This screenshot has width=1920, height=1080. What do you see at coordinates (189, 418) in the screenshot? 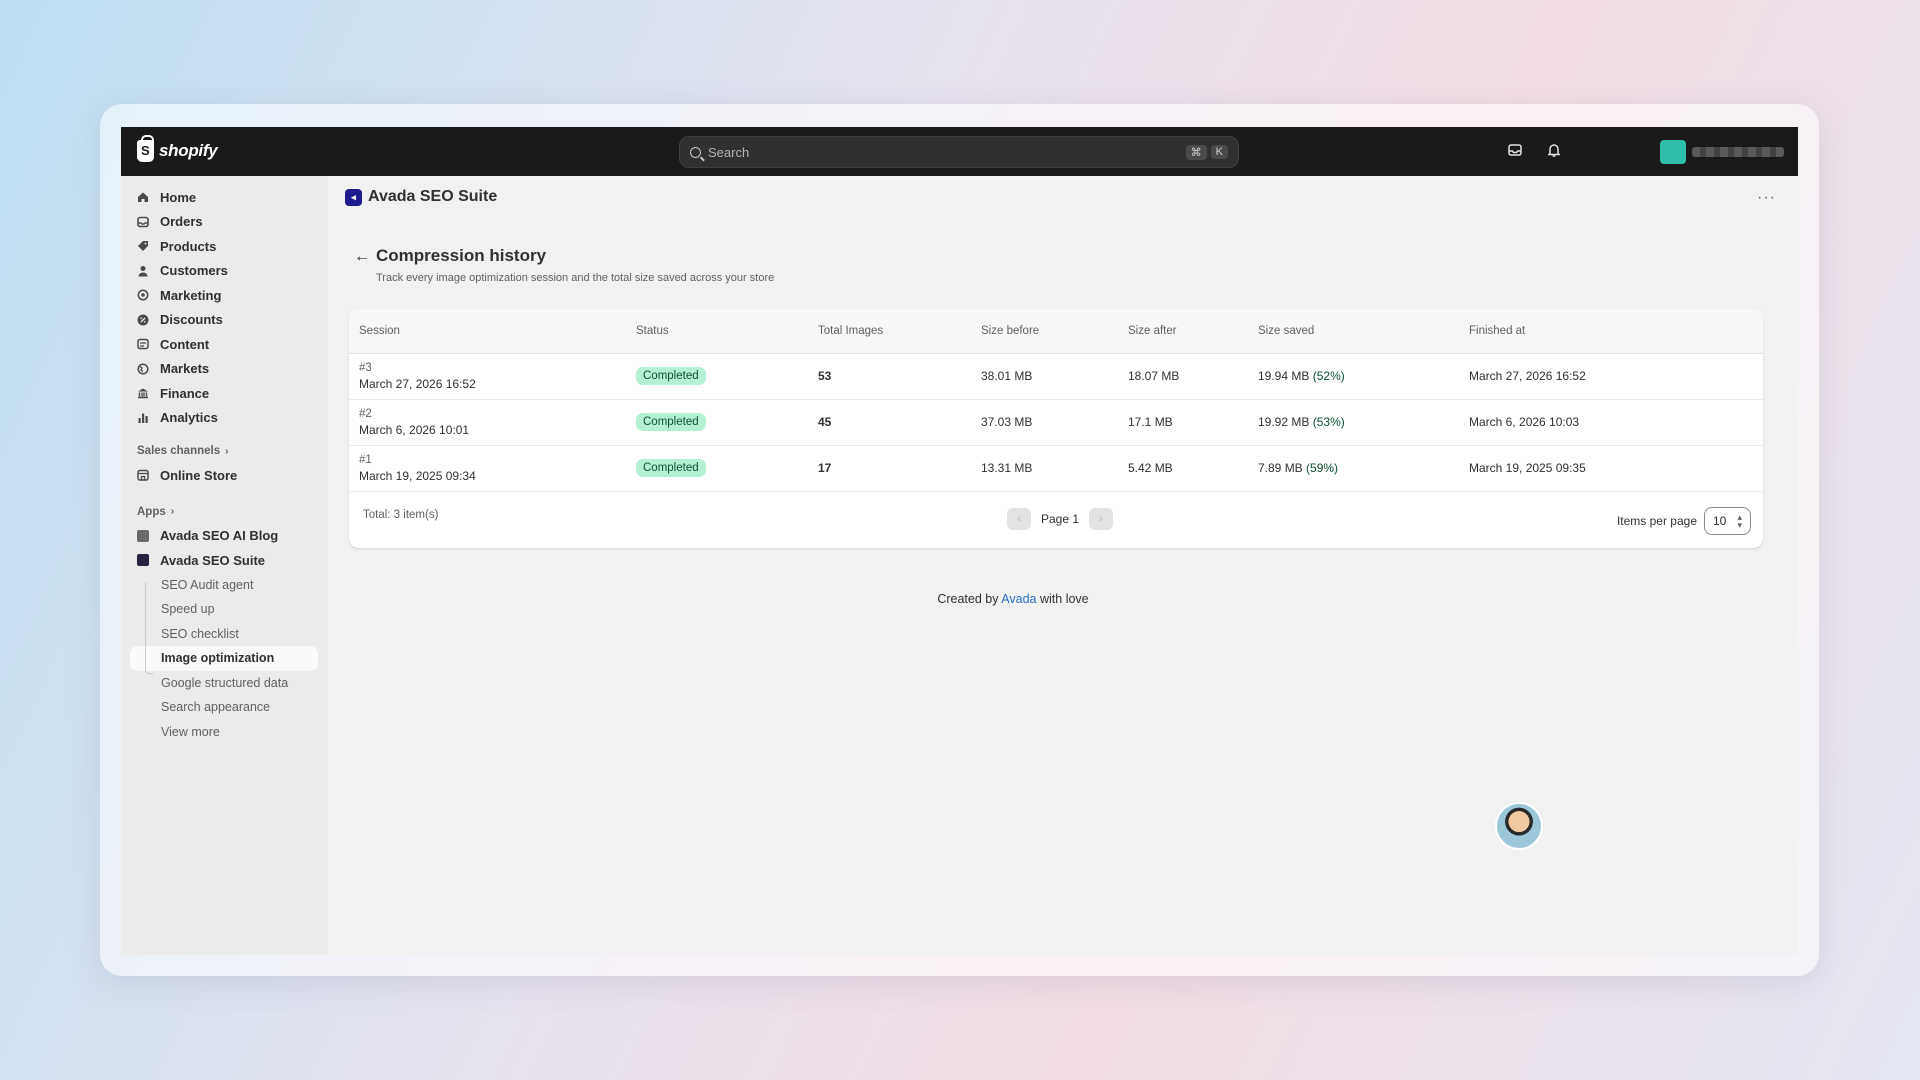
I see `sidebar-item-label: Analytics` at bounding box center [189, 418].